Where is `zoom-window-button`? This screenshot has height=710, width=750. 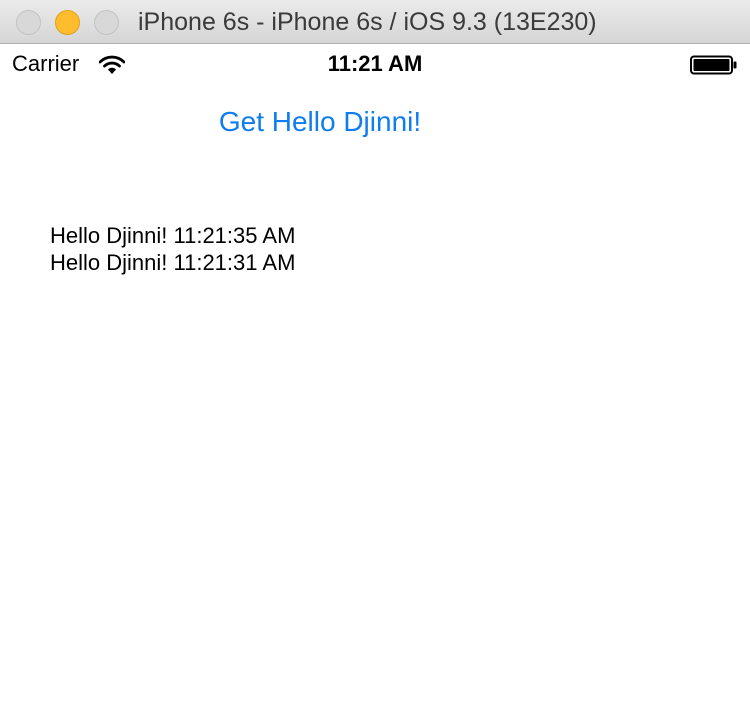
zoom-window-button is located at coordinates (106, 22).